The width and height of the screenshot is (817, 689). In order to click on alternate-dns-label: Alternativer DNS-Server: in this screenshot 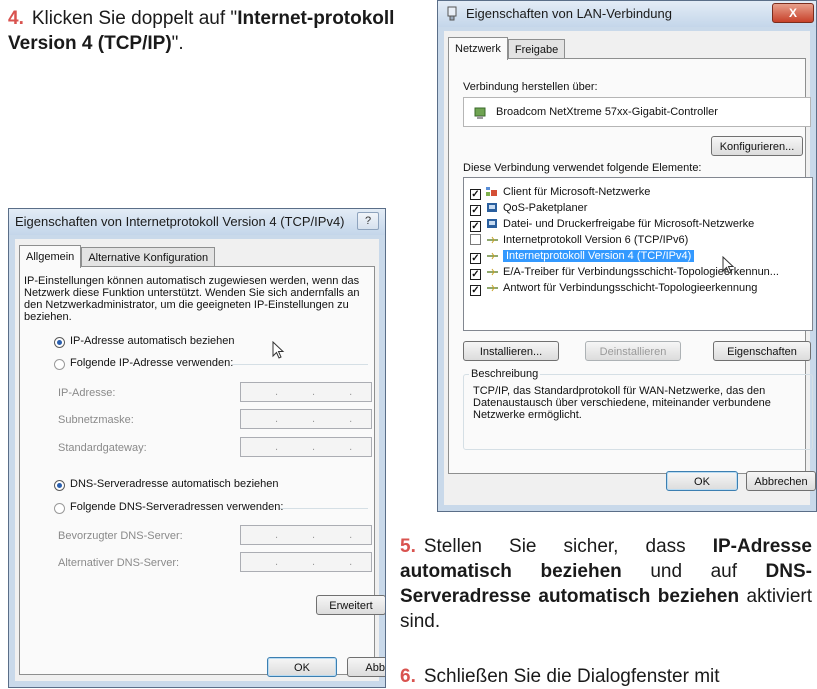, I will do `click(119, 563)`.